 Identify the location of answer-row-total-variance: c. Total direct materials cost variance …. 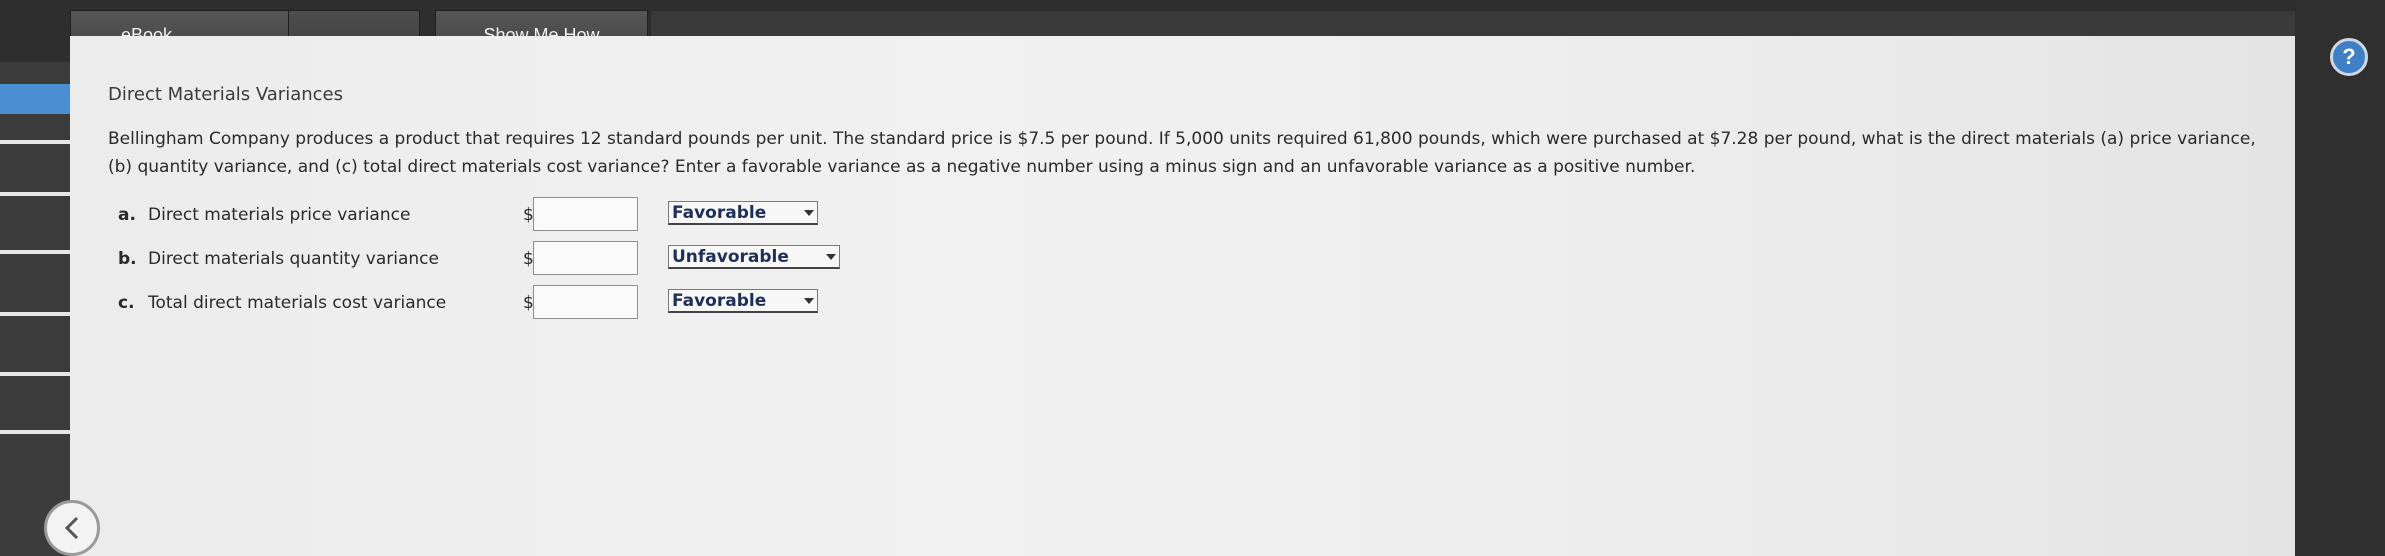
(1198, 307).